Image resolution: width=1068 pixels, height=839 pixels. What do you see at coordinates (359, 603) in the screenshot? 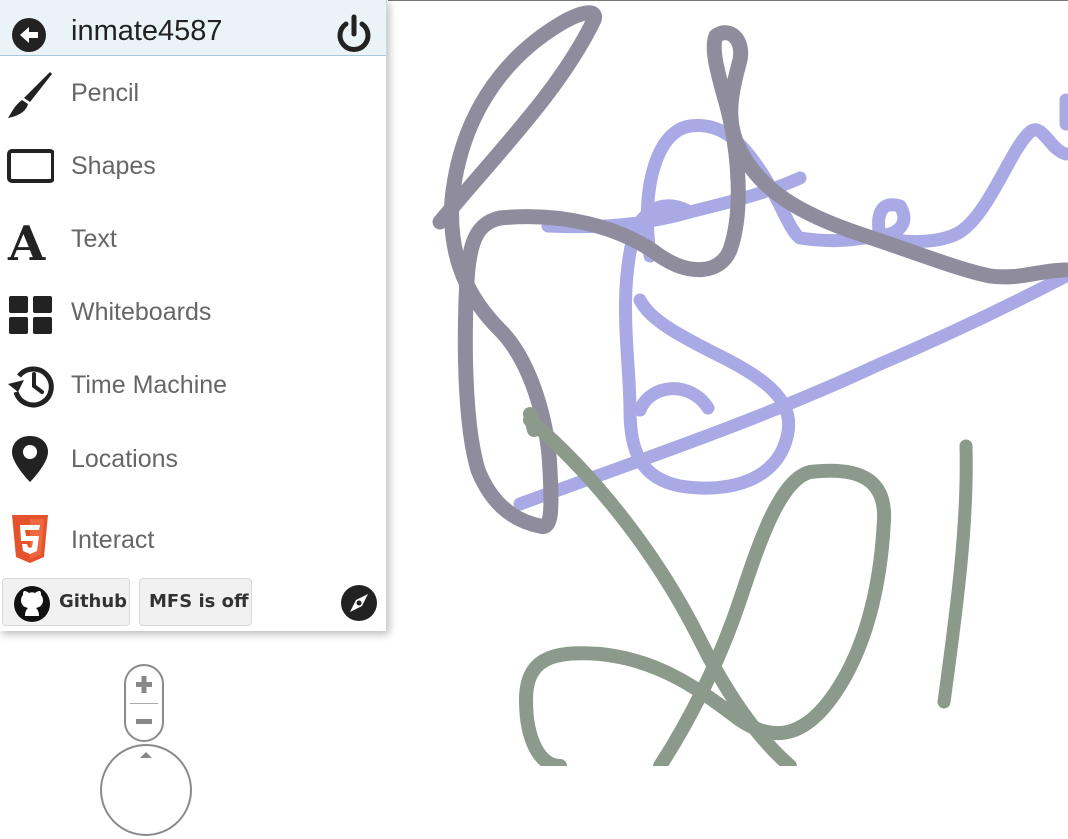
I see `compass-icon` at bounding box center [359, 603].